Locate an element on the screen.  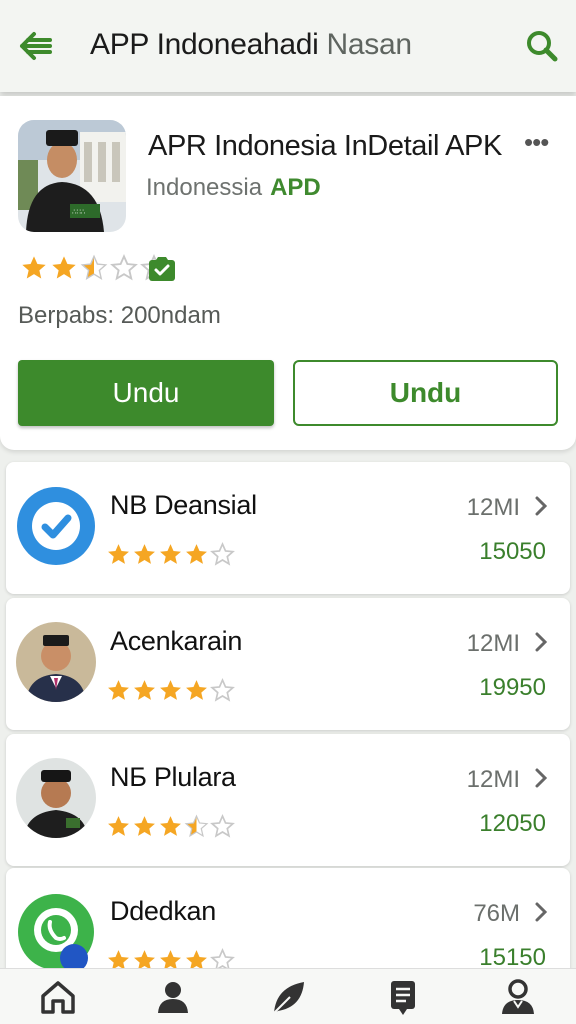
download-button: Undu is located at coordinates (146, 393).